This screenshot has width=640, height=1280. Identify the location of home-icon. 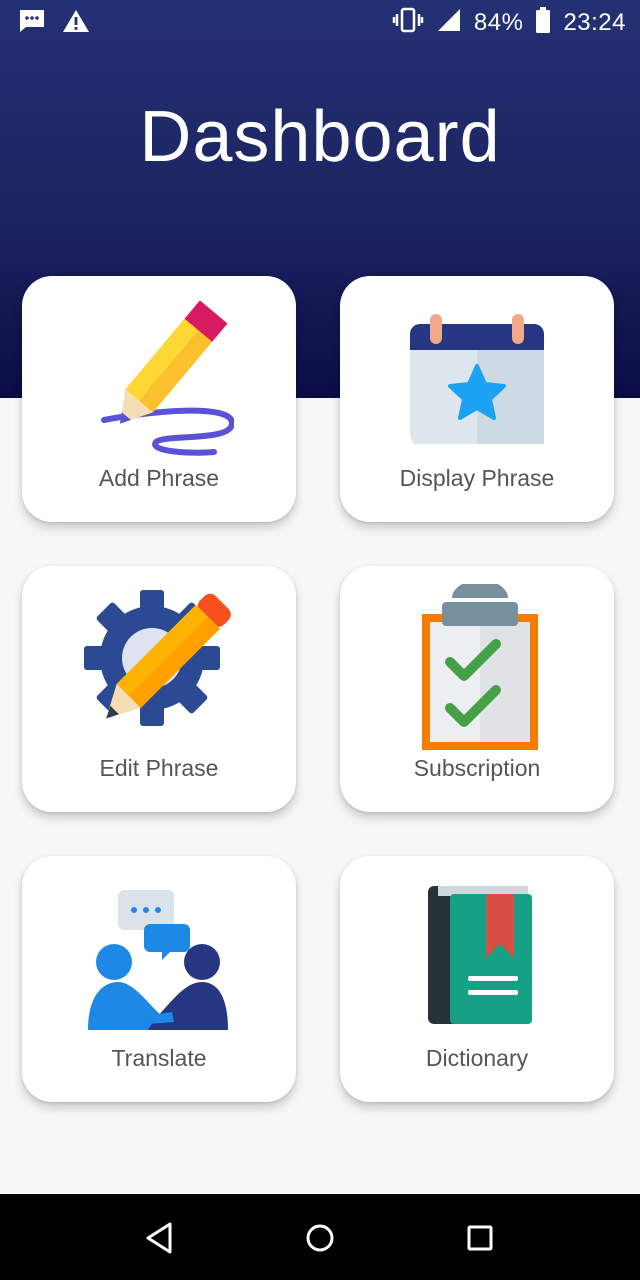
(320, 1238).